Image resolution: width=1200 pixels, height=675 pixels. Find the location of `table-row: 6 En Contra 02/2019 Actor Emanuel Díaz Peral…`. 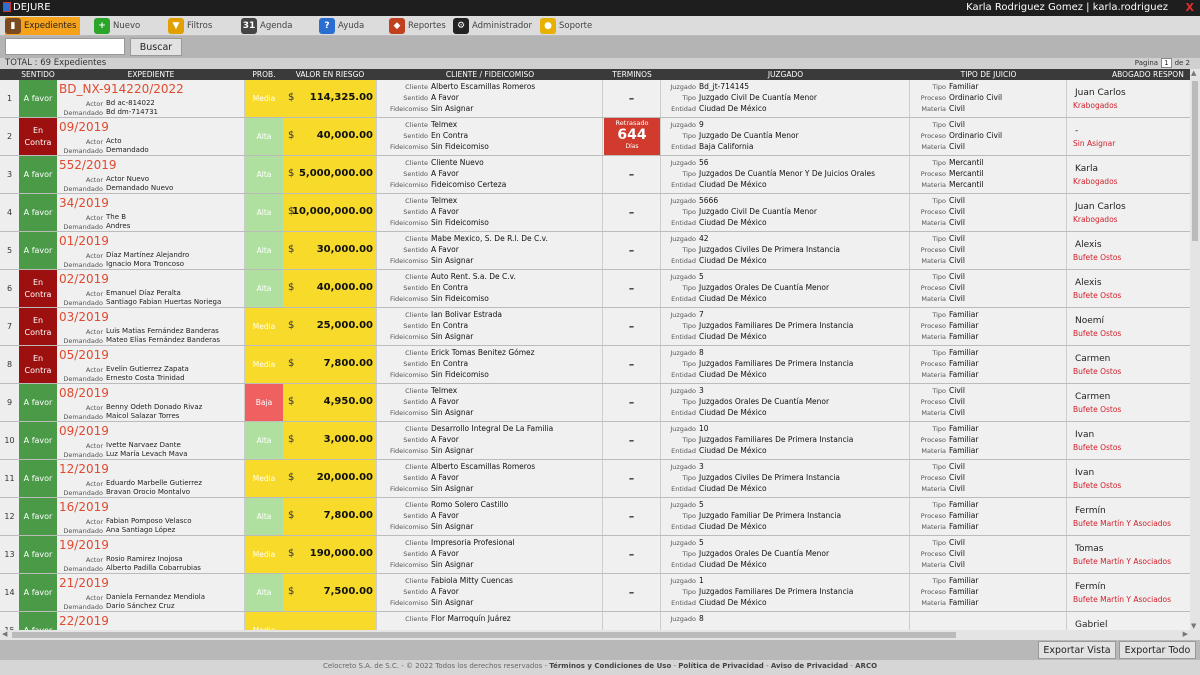

table-row: 6 En Contra 02/2019 Actor Emanuel Díaz Peral… is located at coordinates (595, 289).